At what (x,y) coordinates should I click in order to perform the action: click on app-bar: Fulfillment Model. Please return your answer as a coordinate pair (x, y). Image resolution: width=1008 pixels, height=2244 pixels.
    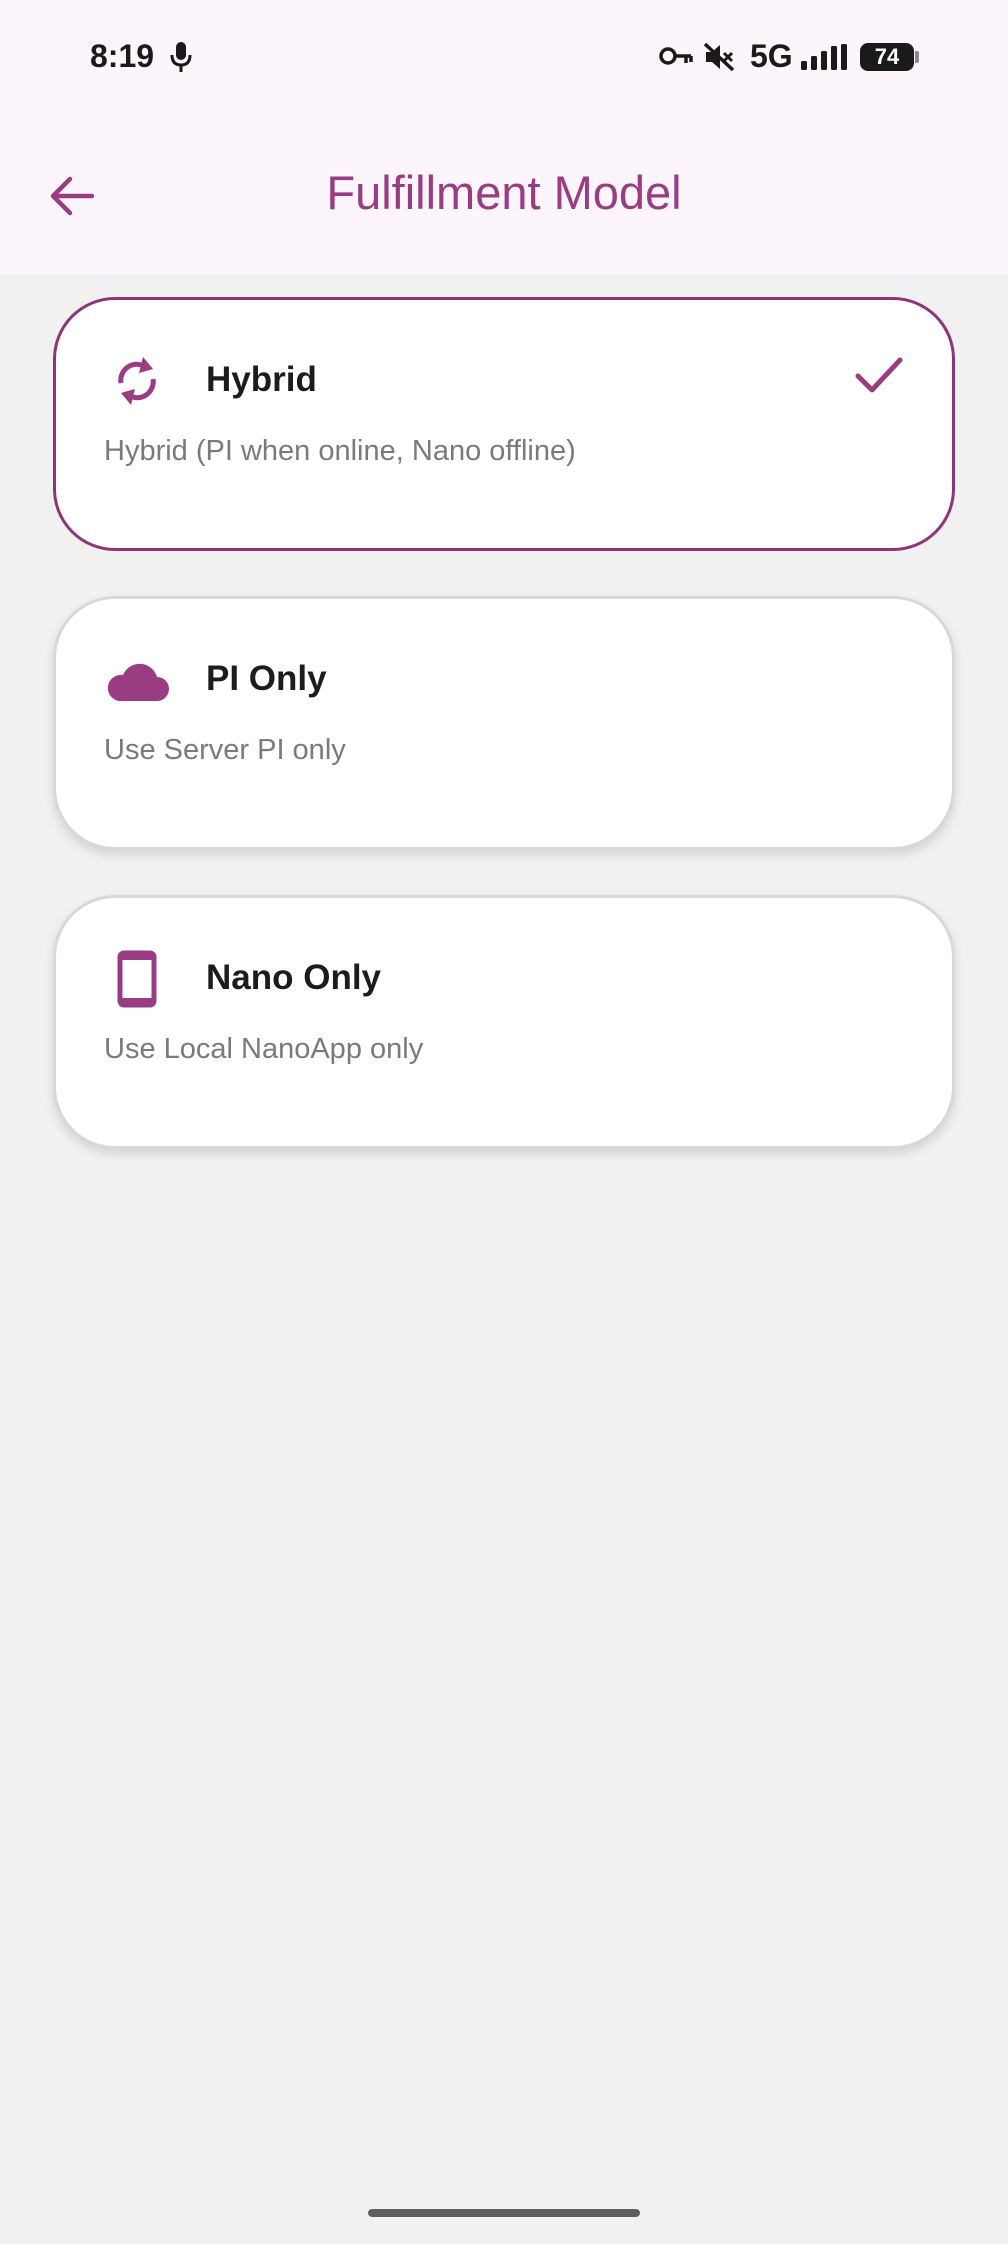
    Looking at the image, I should click on (504, 195).